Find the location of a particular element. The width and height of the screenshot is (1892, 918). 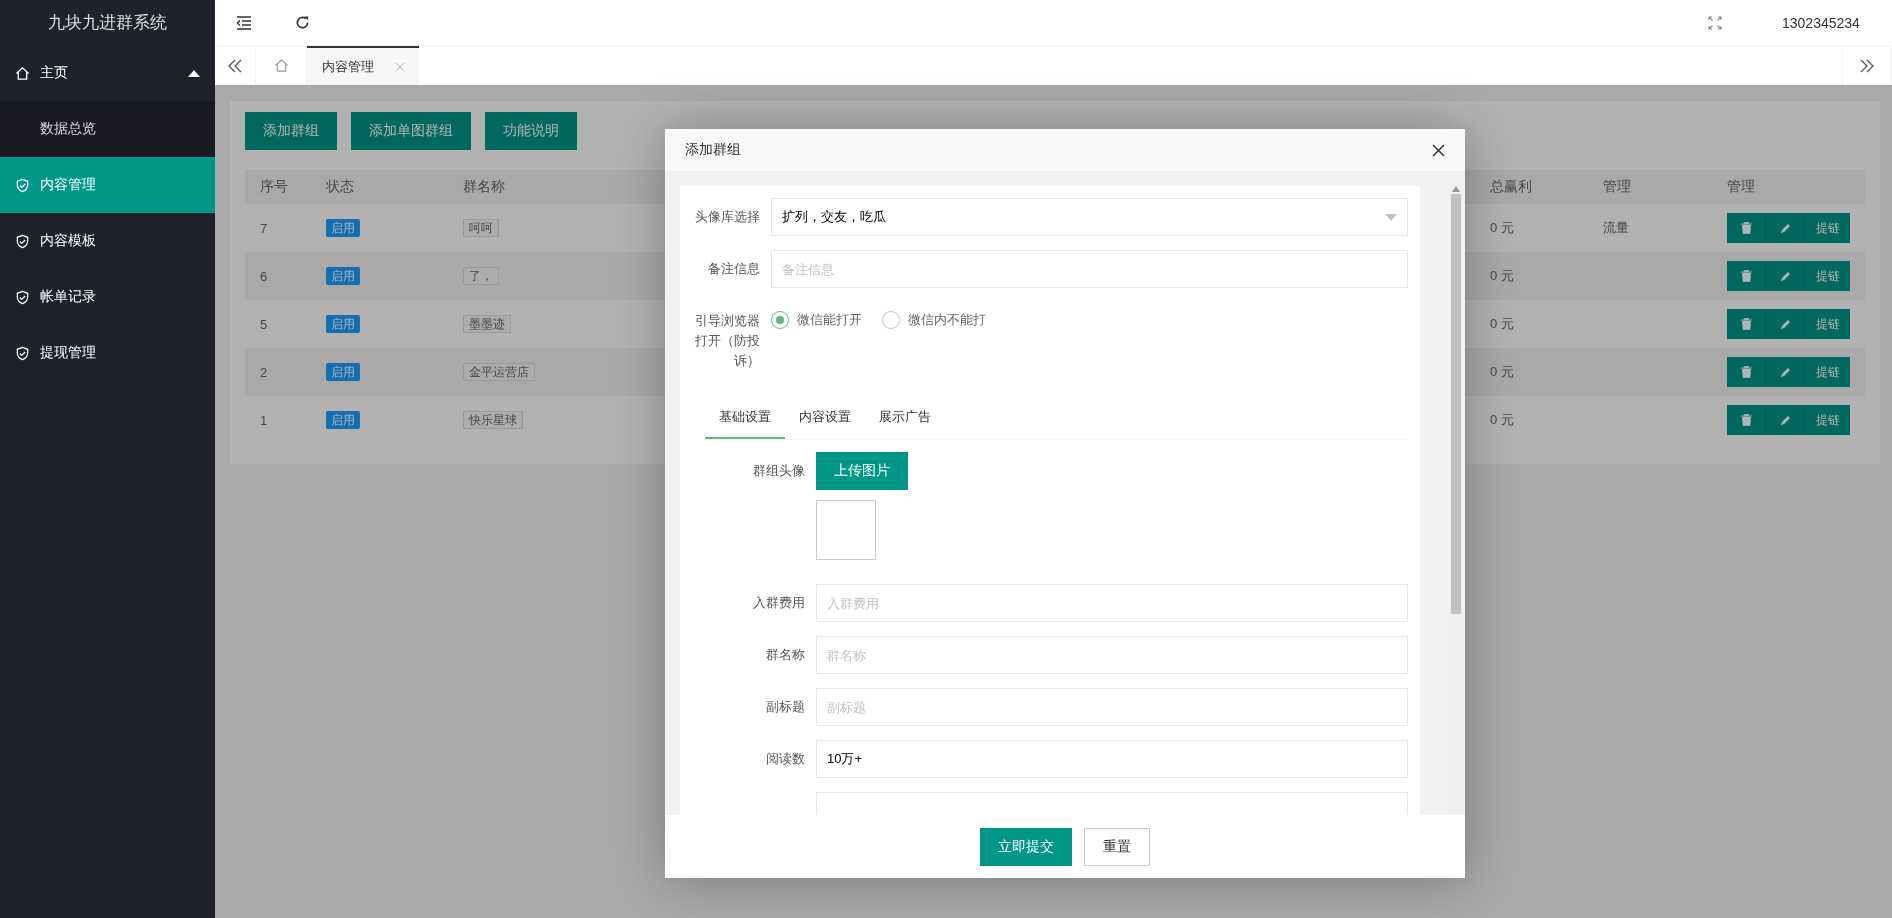

field-label: 副标题 is located at coordinates (785, 707).